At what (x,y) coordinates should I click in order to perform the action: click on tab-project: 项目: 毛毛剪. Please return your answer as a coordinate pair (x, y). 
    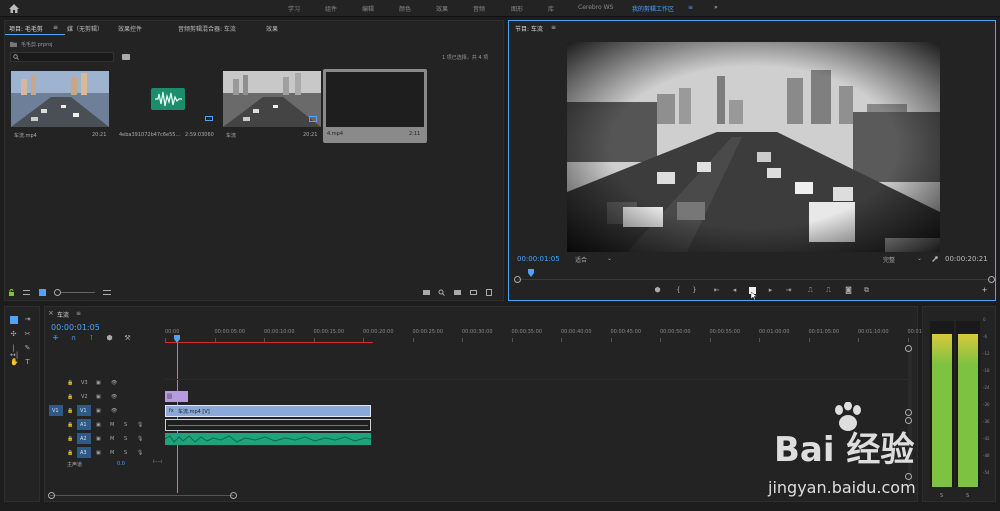
    Looking at the image, I should click on (26, 31).